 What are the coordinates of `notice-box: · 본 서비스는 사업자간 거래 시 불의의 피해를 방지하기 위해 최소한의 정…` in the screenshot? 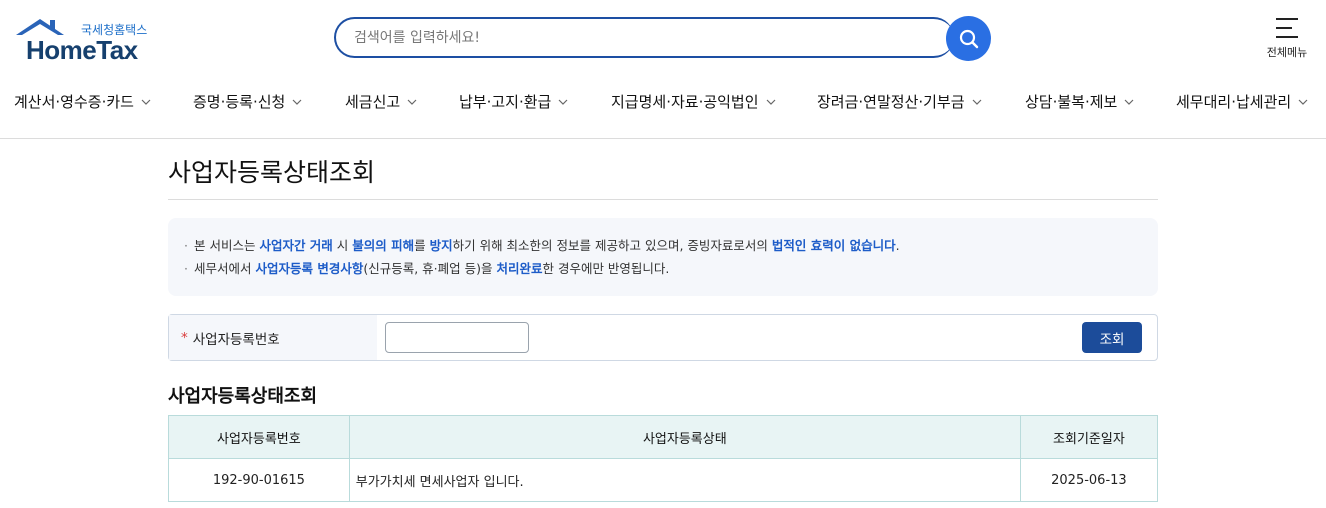 It's located at (663, 257).